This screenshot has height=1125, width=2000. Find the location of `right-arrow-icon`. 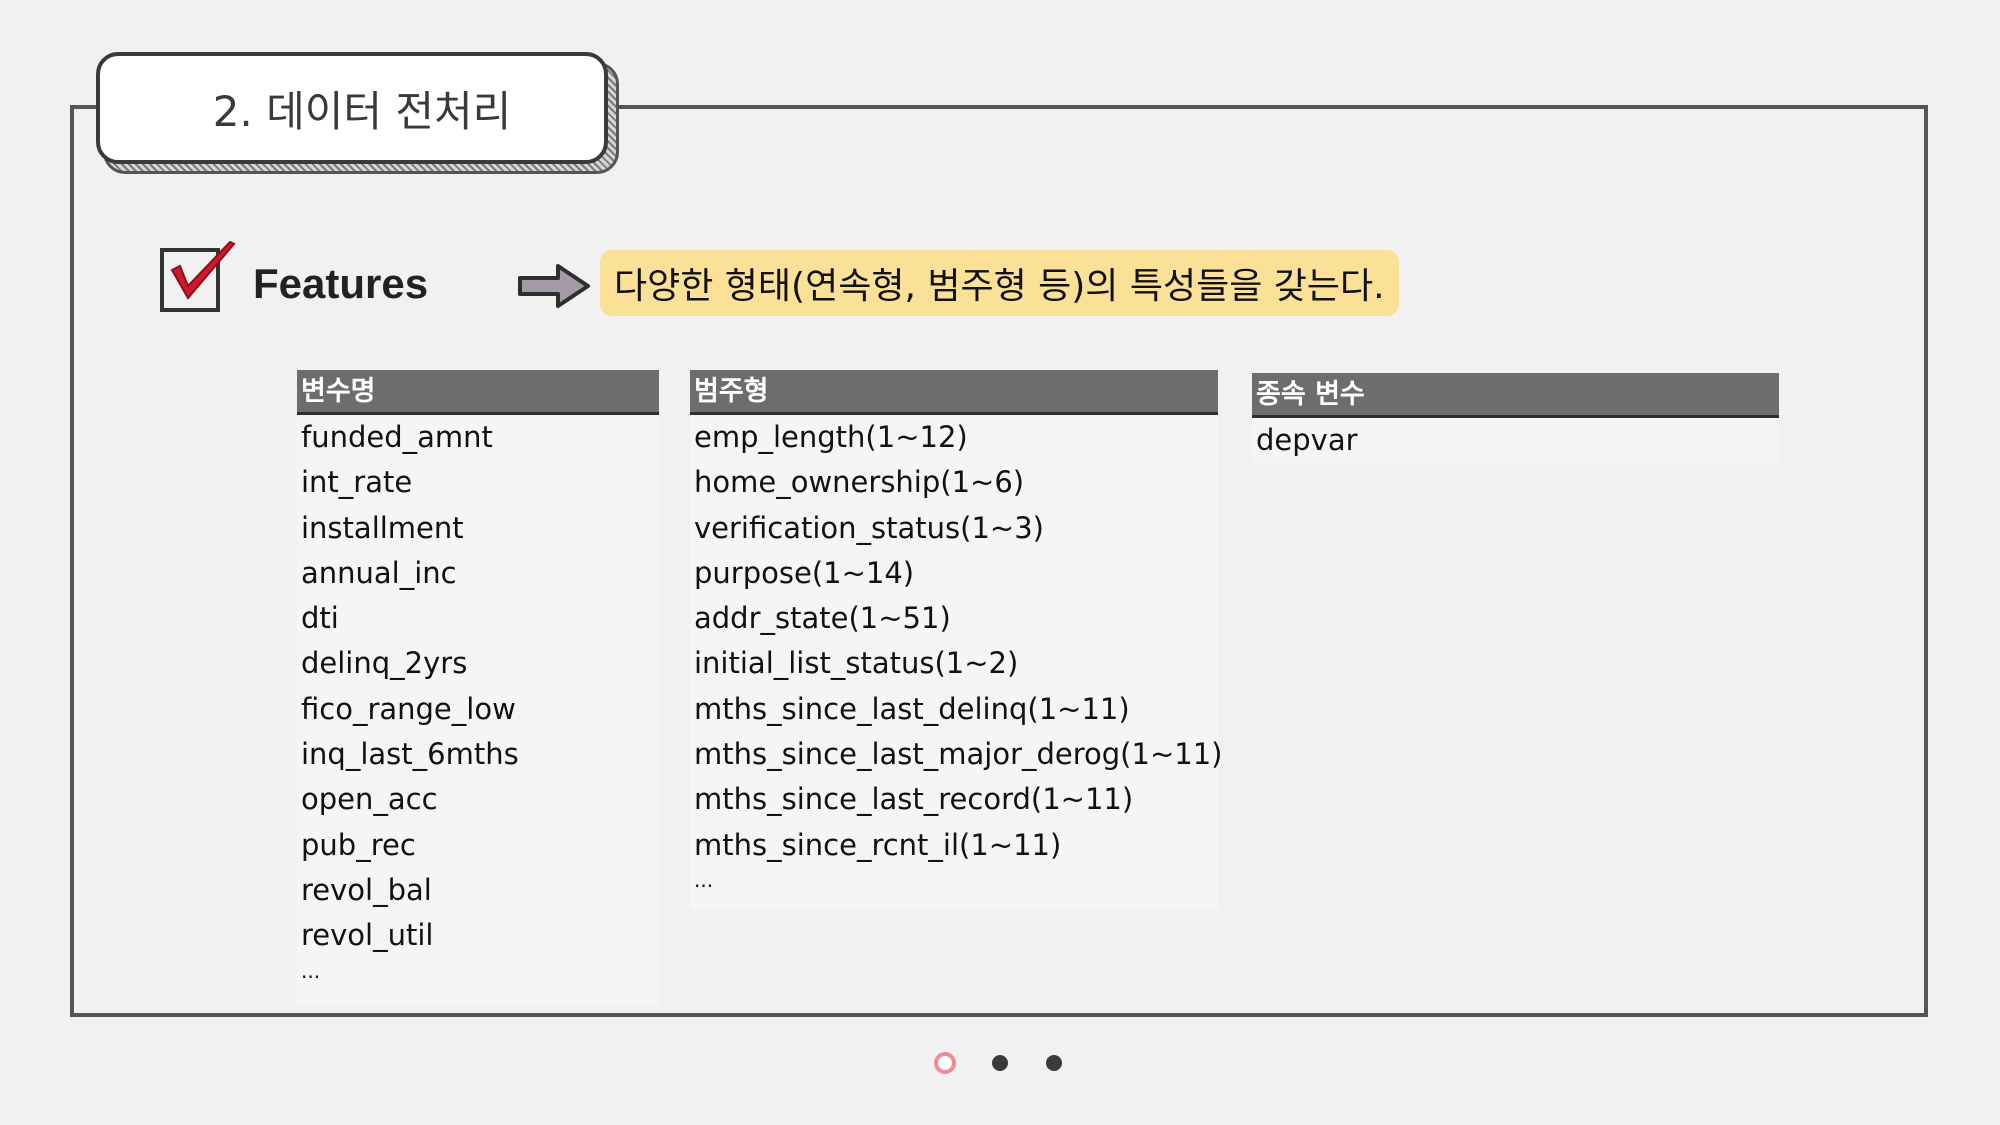

right-arrow-icon is located at coordinates (554, 286).